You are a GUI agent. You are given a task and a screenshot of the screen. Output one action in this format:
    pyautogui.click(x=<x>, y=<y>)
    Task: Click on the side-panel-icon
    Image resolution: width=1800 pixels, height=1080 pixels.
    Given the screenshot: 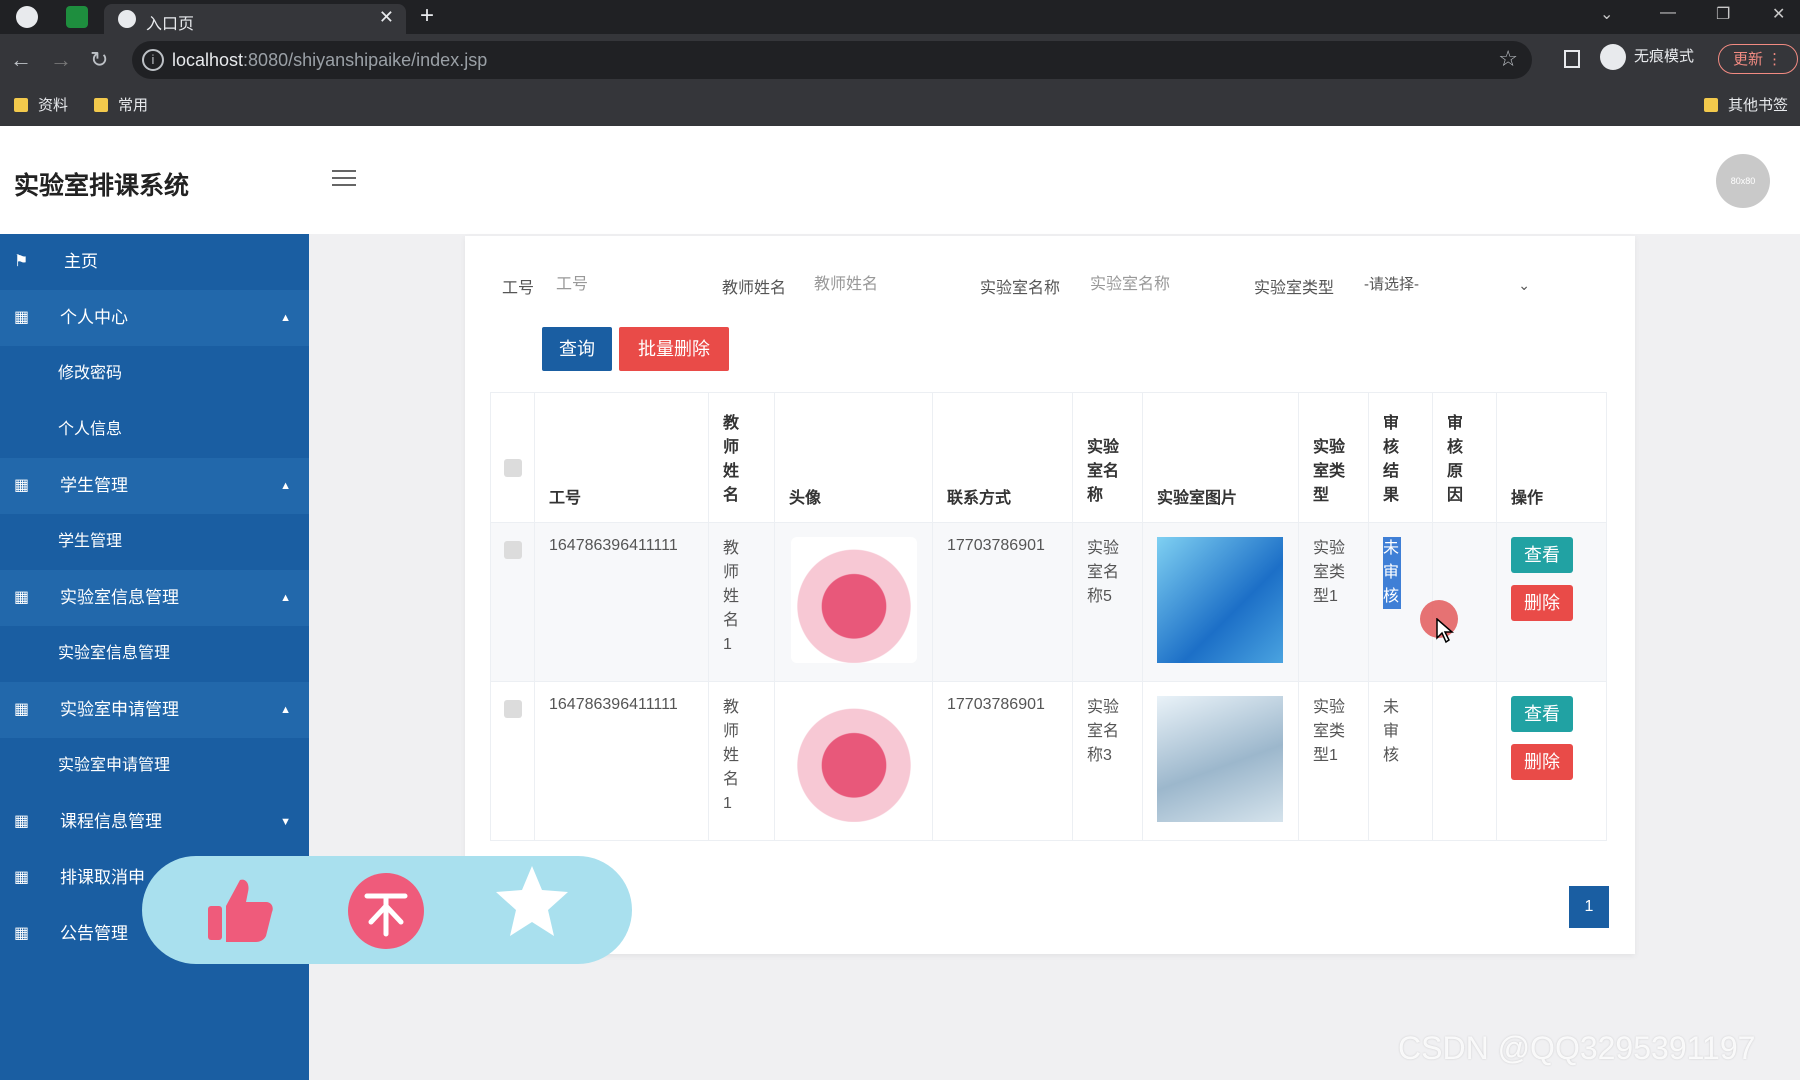 What is the action you would take?
    pyautogui.click(x=1572, y=59)
    